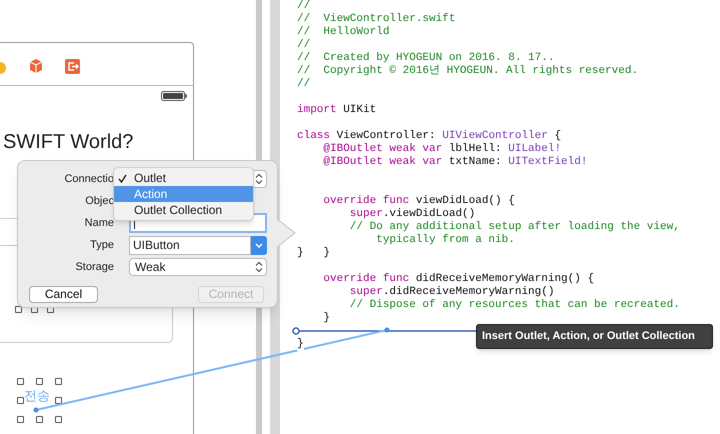  I want to click on battery-icon, so click(174, 96).